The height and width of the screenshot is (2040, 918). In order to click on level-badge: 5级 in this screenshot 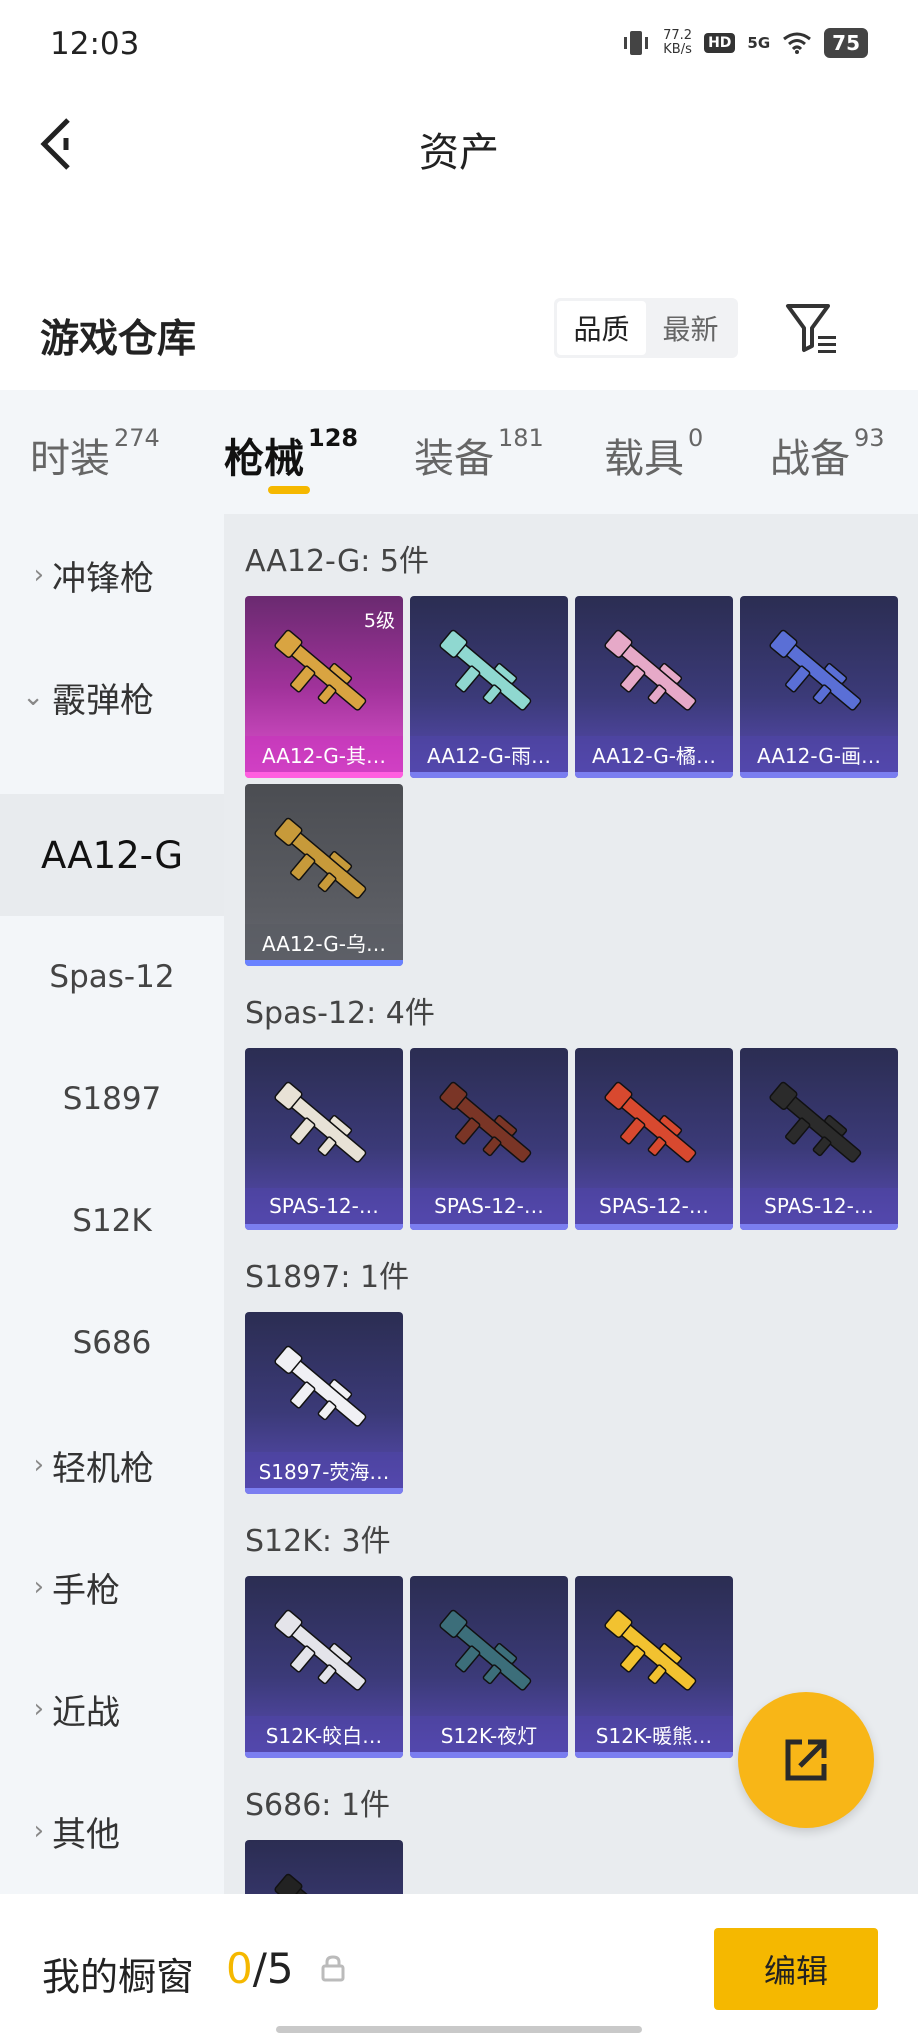, I will do `click(379, 621)`.